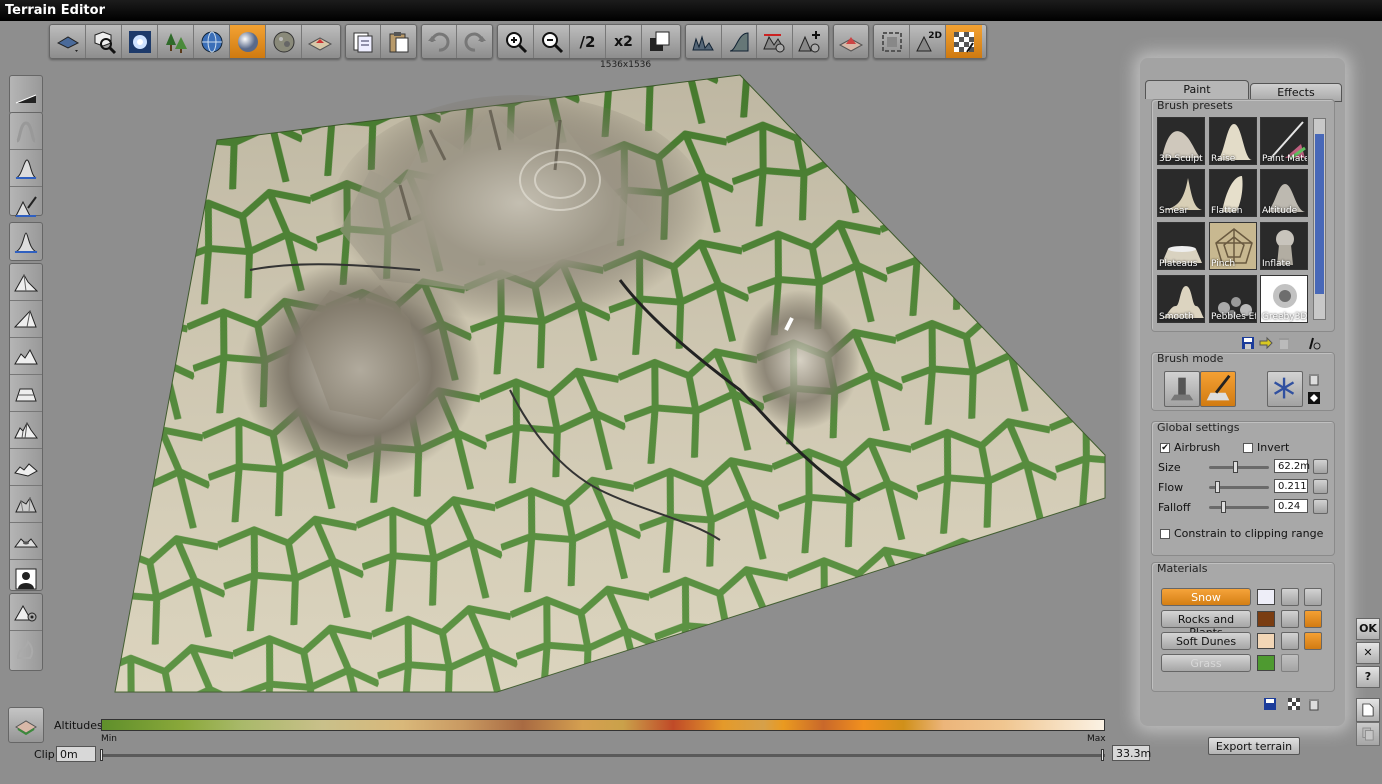  Describe the element at coordinates (1233, 246) in the screenshot. I see `preset-pinch: Pinch` at that location.